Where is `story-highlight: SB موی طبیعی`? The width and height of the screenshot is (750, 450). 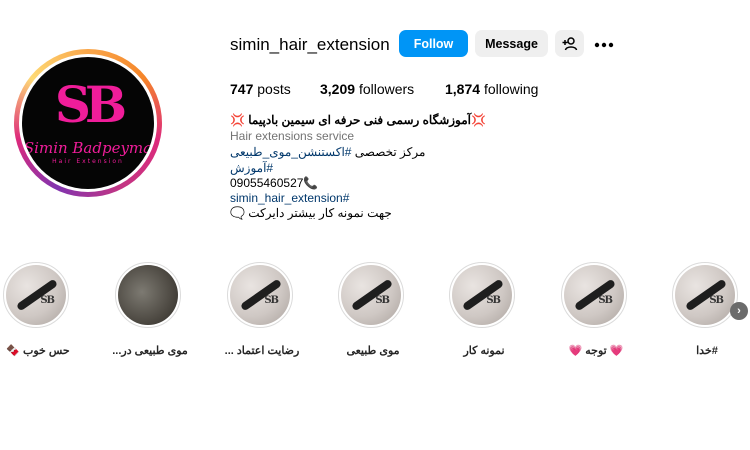 story-highlight: SB موی طبیعی is located at coordinates (373, 309).